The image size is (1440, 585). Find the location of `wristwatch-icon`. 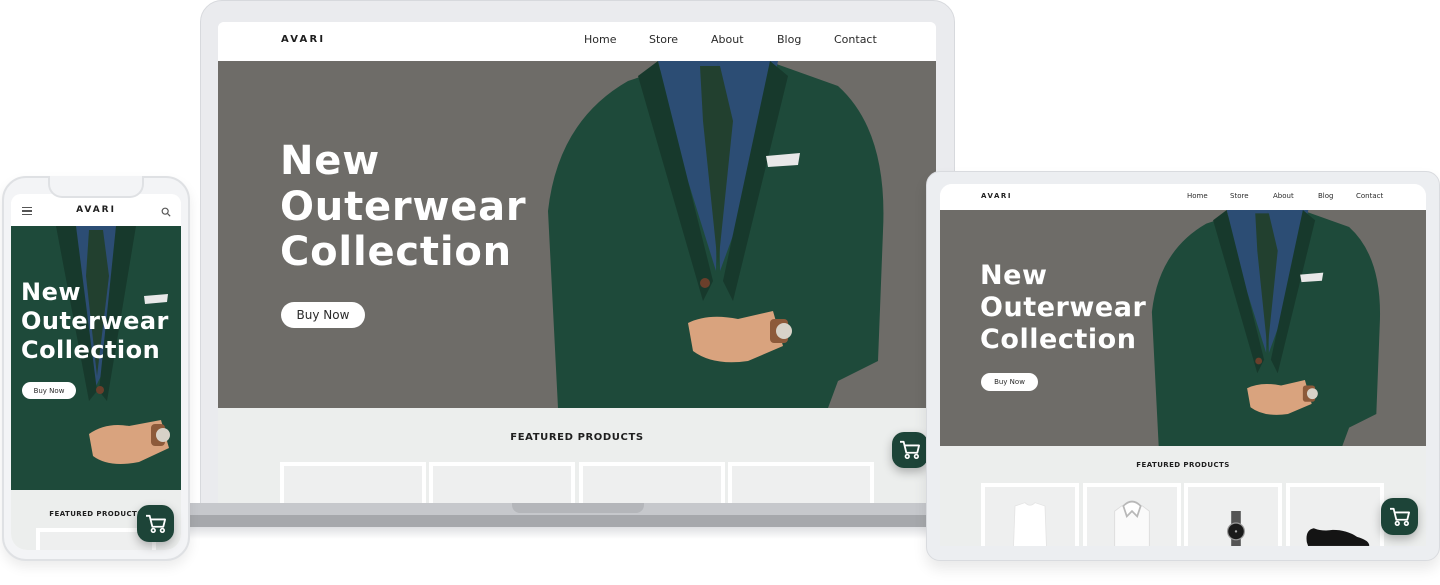

wristwatch-icon is located at coordinates (1236, 528).